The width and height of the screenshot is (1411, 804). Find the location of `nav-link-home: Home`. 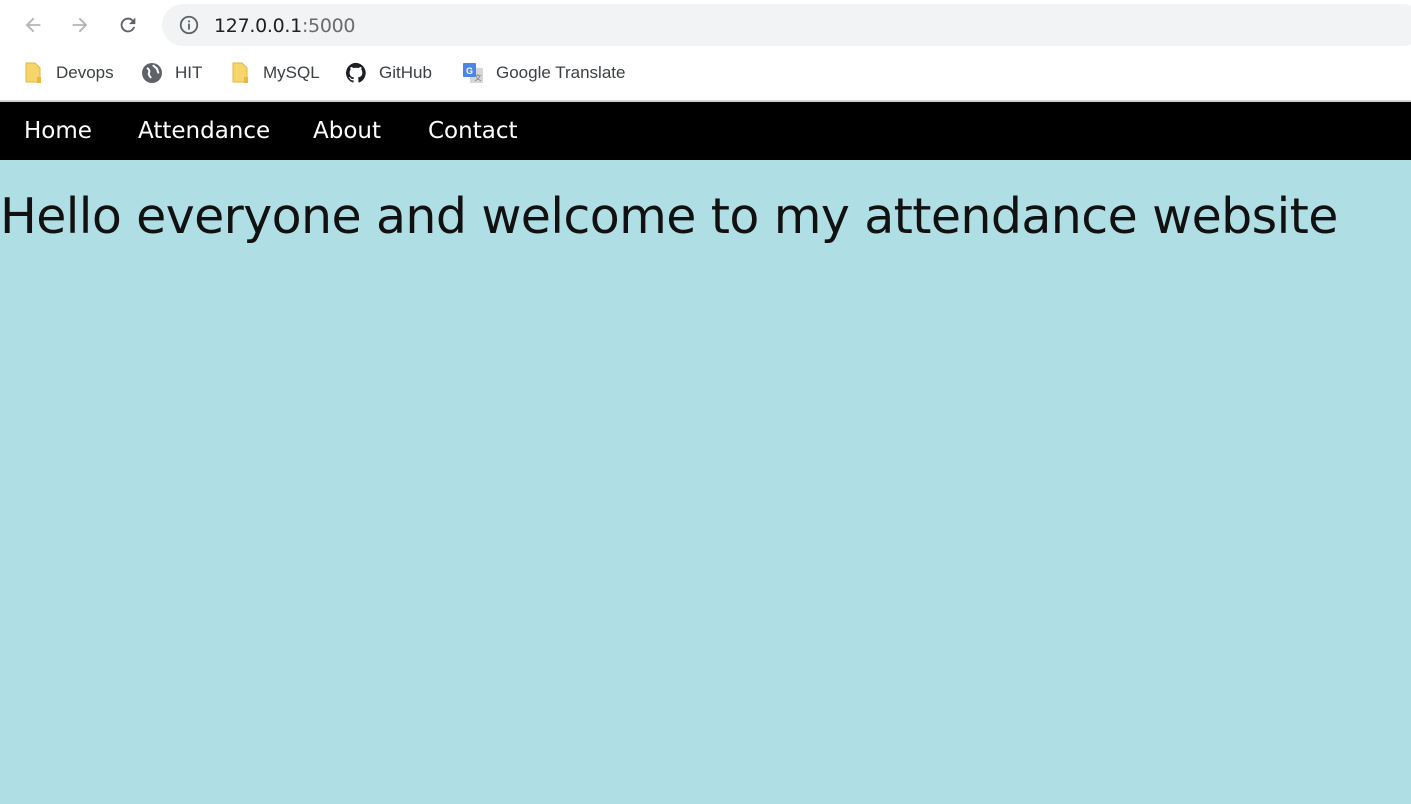

nav-link-home: Home is located at coordinates (58, 131).